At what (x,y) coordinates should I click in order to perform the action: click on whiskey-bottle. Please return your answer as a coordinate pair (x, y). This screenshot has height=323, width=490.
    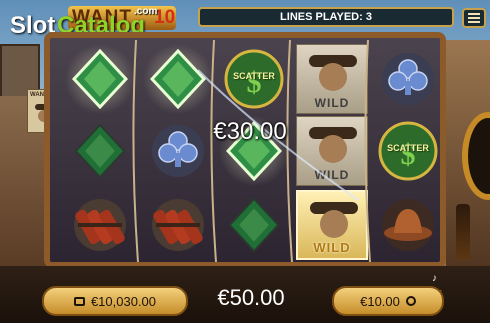
    Looking at the image, I should click on (463, 232).